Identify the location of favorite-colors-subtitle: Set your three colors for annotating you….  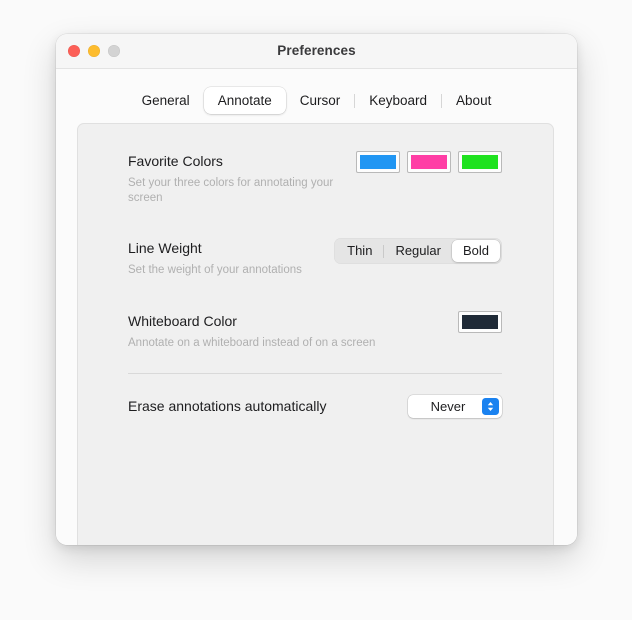
(231, 190).